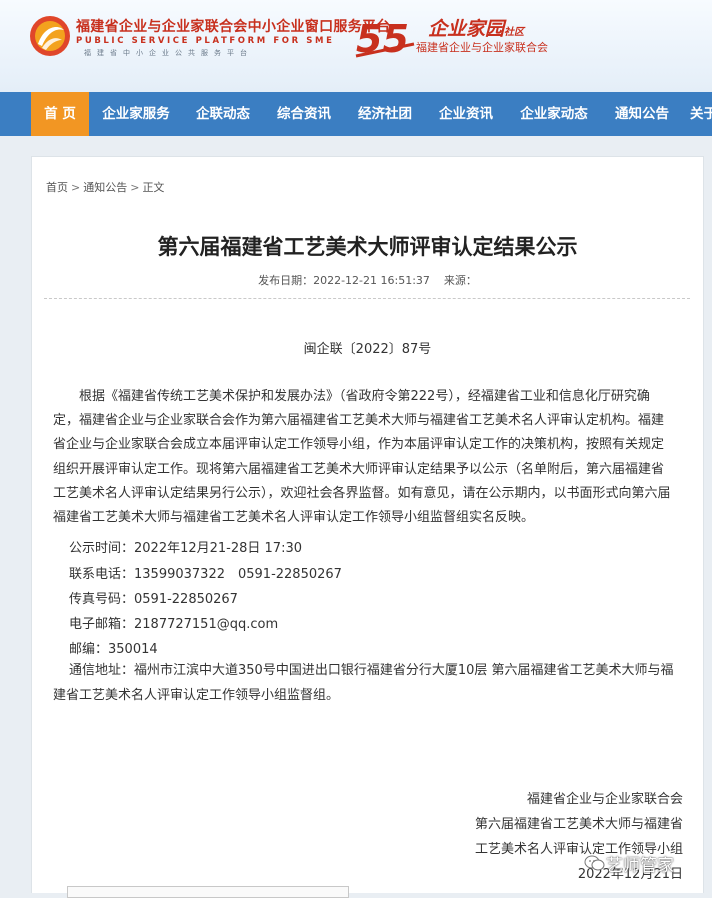 This screenshot has width=712, height=898. What do you see at coordinates (185, 548) in the screenshot?
I see `notice-period: 公示时间：2022年12月21-28日 17:30` at bounding box center [185, 548].